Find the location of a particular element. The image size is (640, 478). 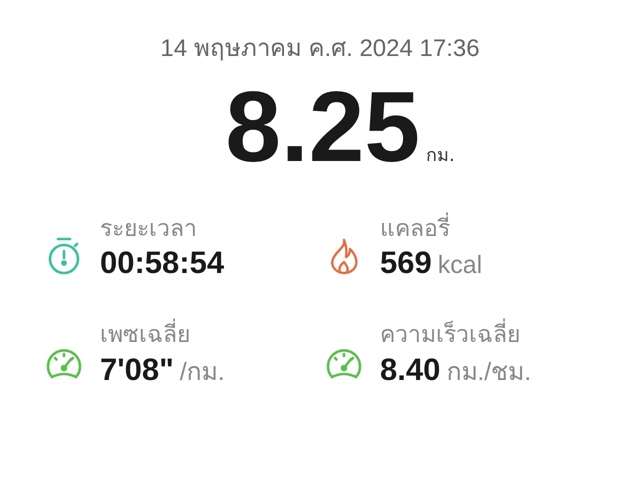

stat-label: ความเร็วเฉลี่ย is located at coordinates (456, 335).